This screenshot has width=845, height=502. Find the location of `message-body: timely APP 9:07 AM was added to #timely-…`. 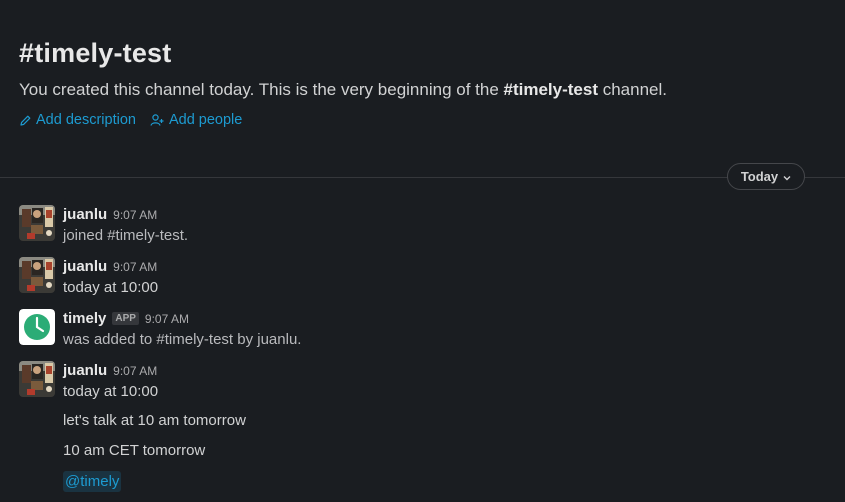

message-body: timely APP 9:07 AM was added to #timely-… is located at coordinates (454, 330).